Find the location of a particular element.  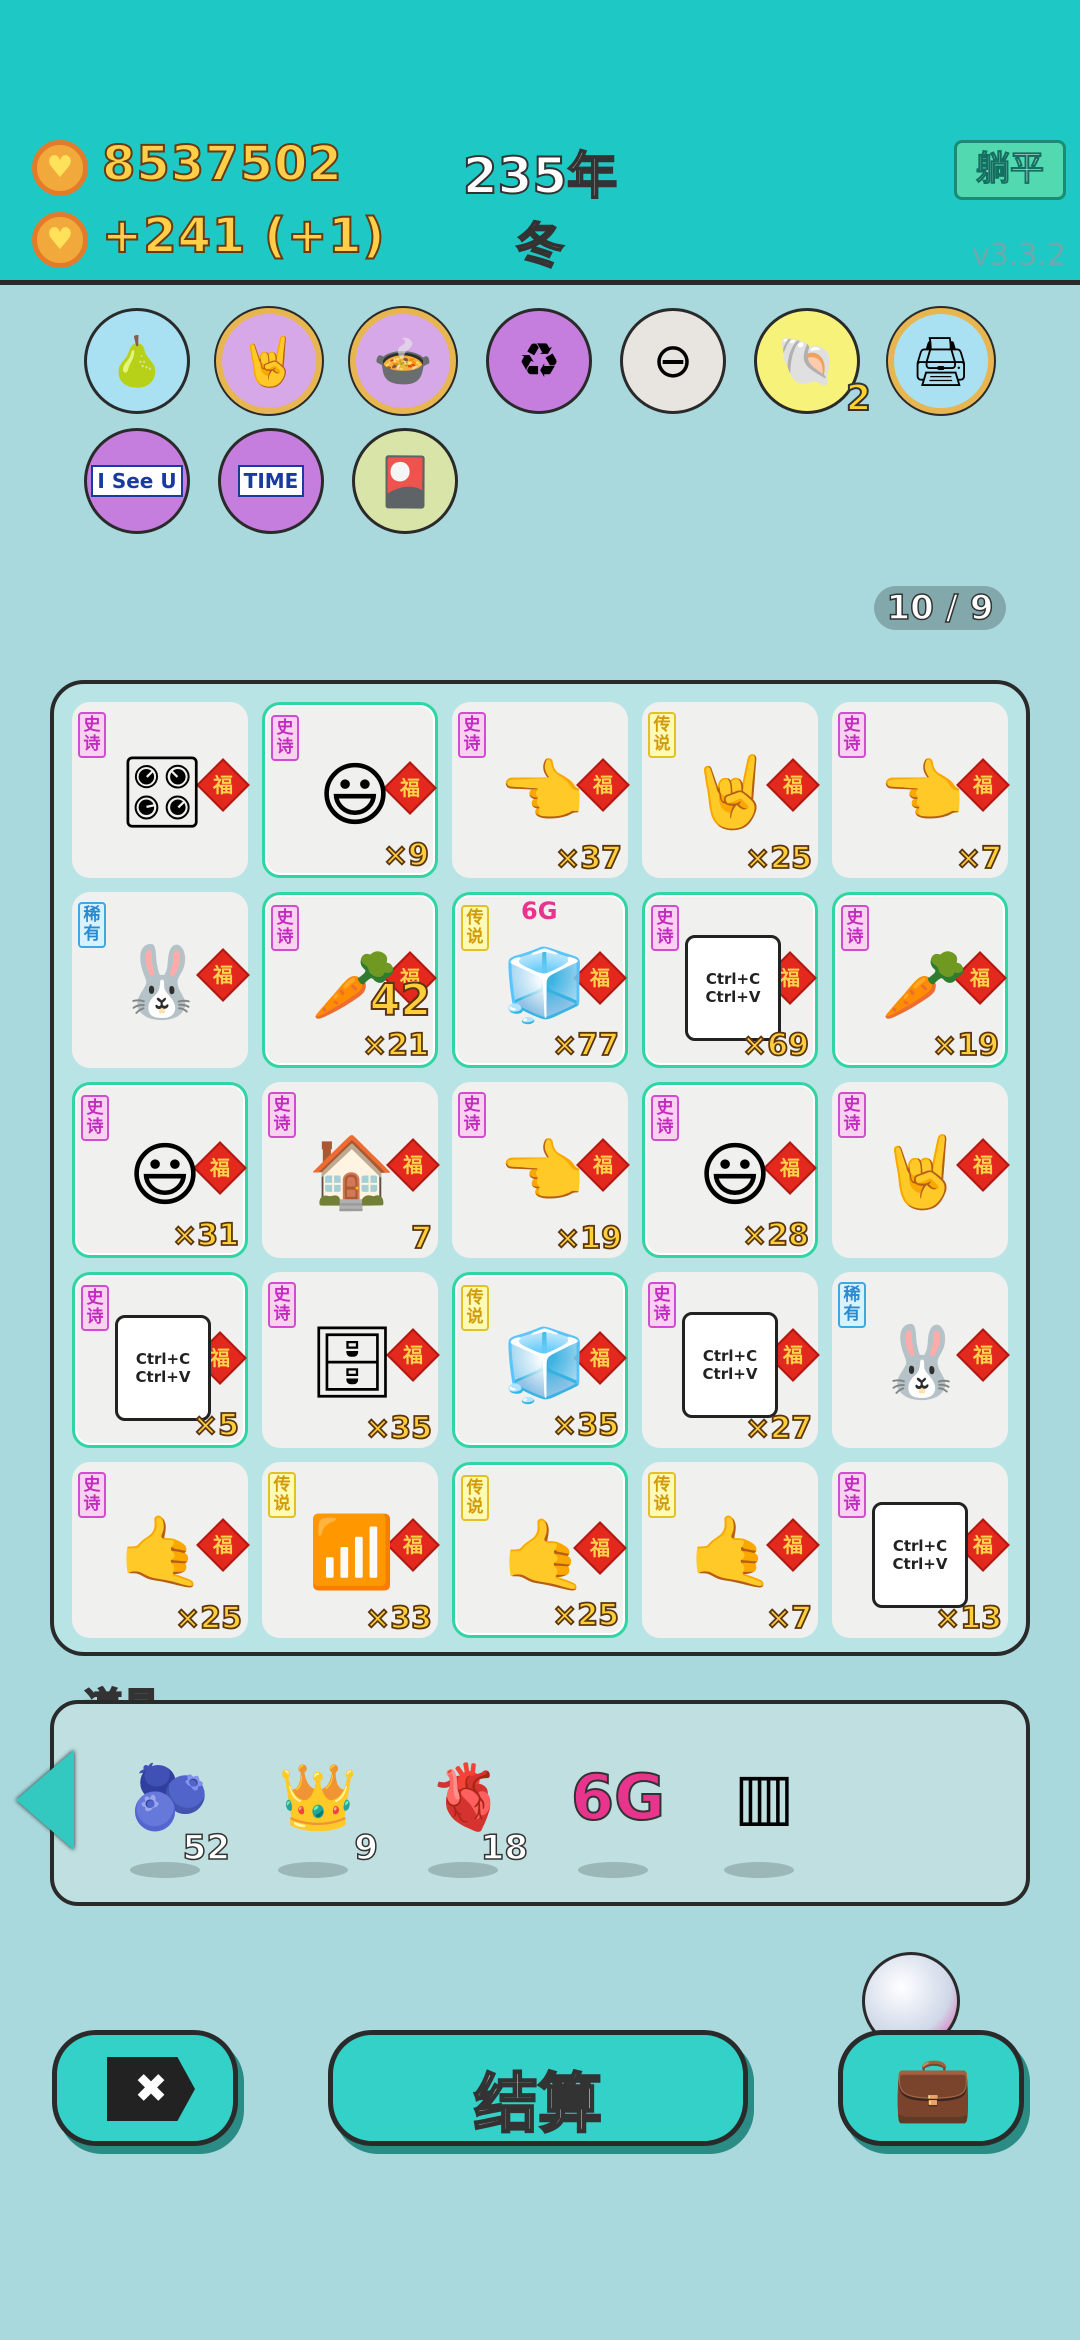

tile-count: ×9 is located at coordinates (406, 855).